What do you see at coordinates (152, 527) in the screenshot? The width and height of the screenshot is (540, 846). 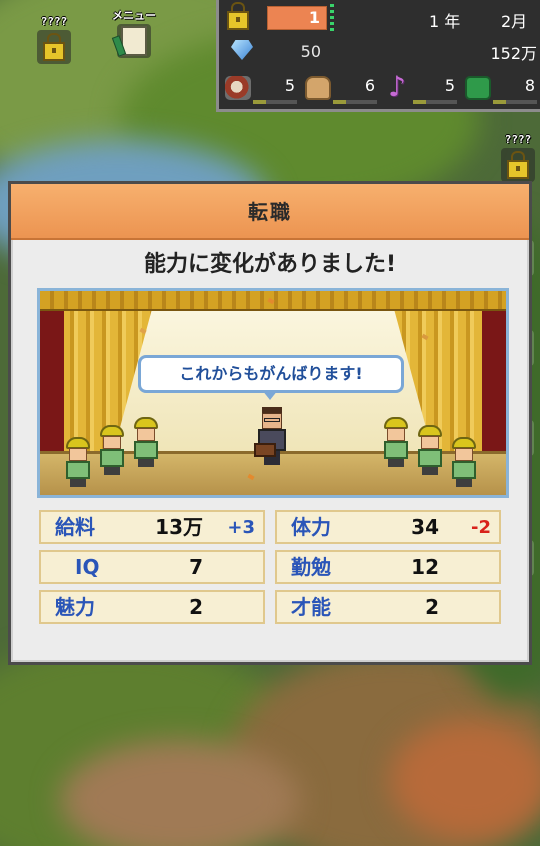 I see `stat-salary: 給料 13万 +3` at bounding box center [152, 527].